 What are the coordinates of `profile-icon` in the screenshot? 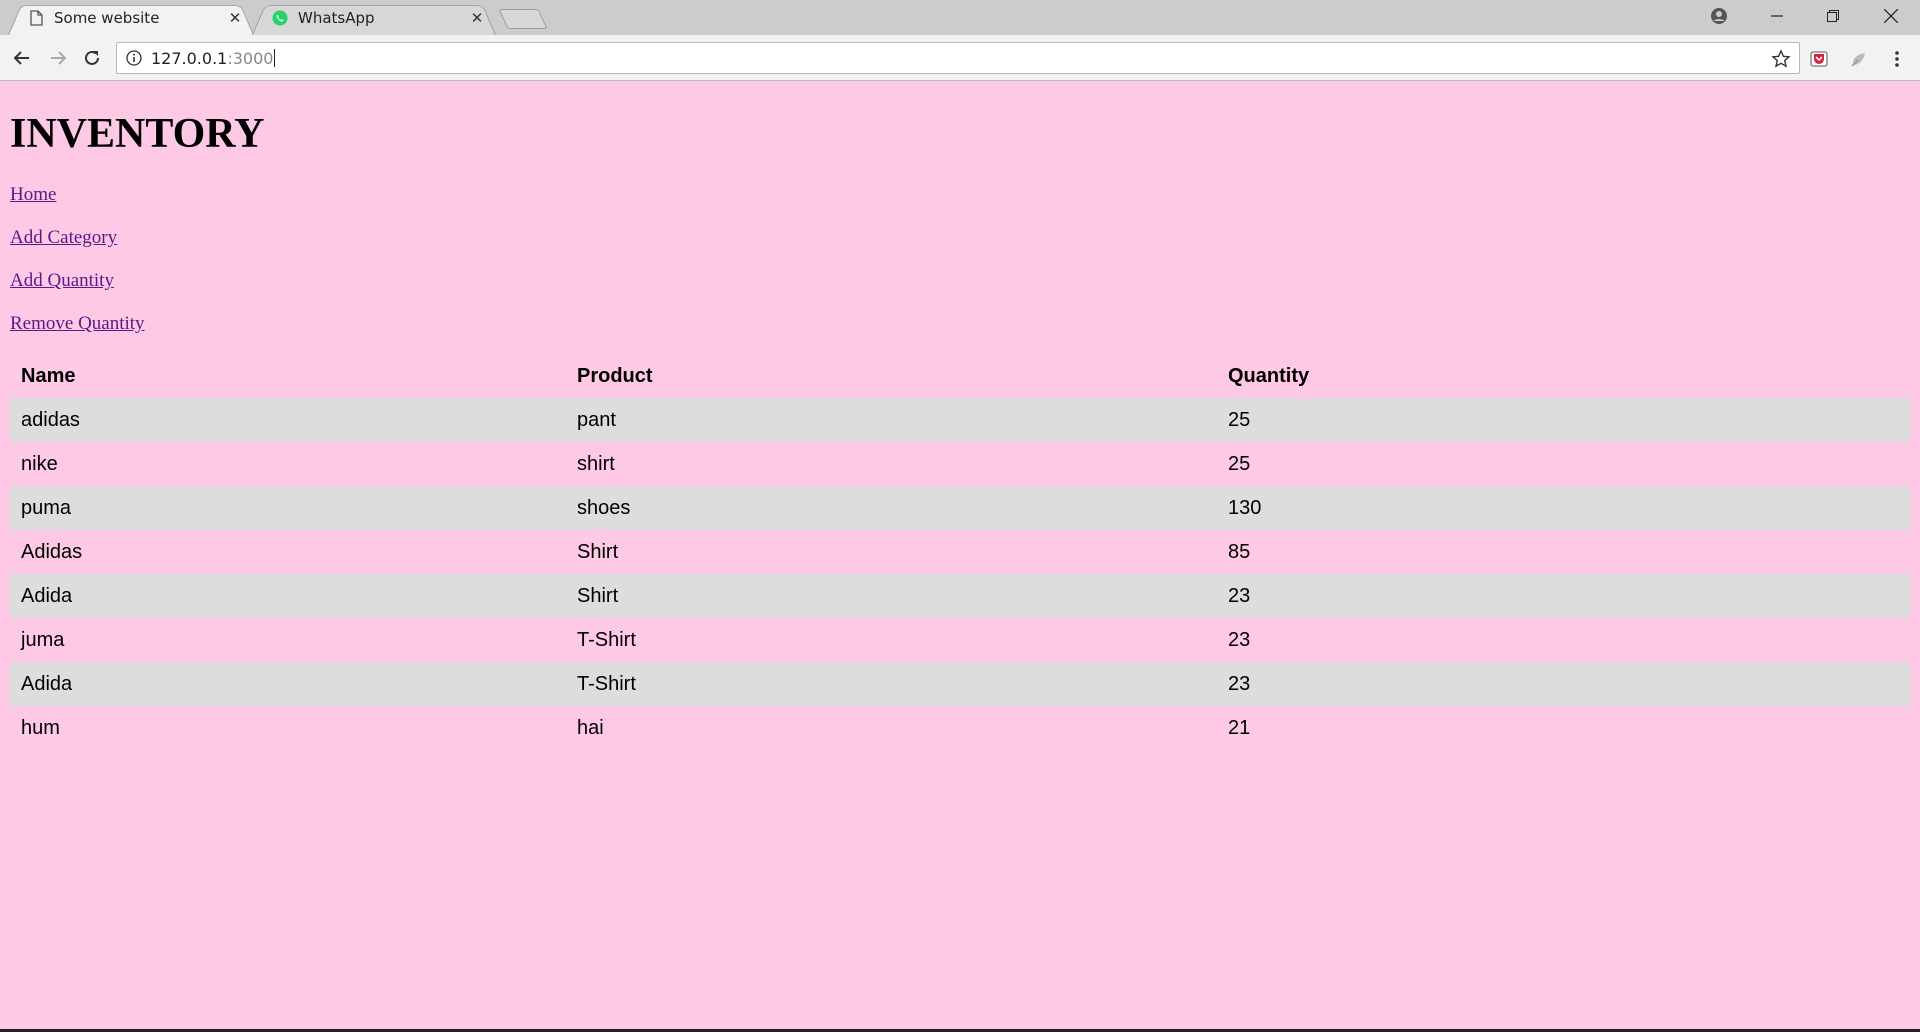 It's located at (1719, 16).